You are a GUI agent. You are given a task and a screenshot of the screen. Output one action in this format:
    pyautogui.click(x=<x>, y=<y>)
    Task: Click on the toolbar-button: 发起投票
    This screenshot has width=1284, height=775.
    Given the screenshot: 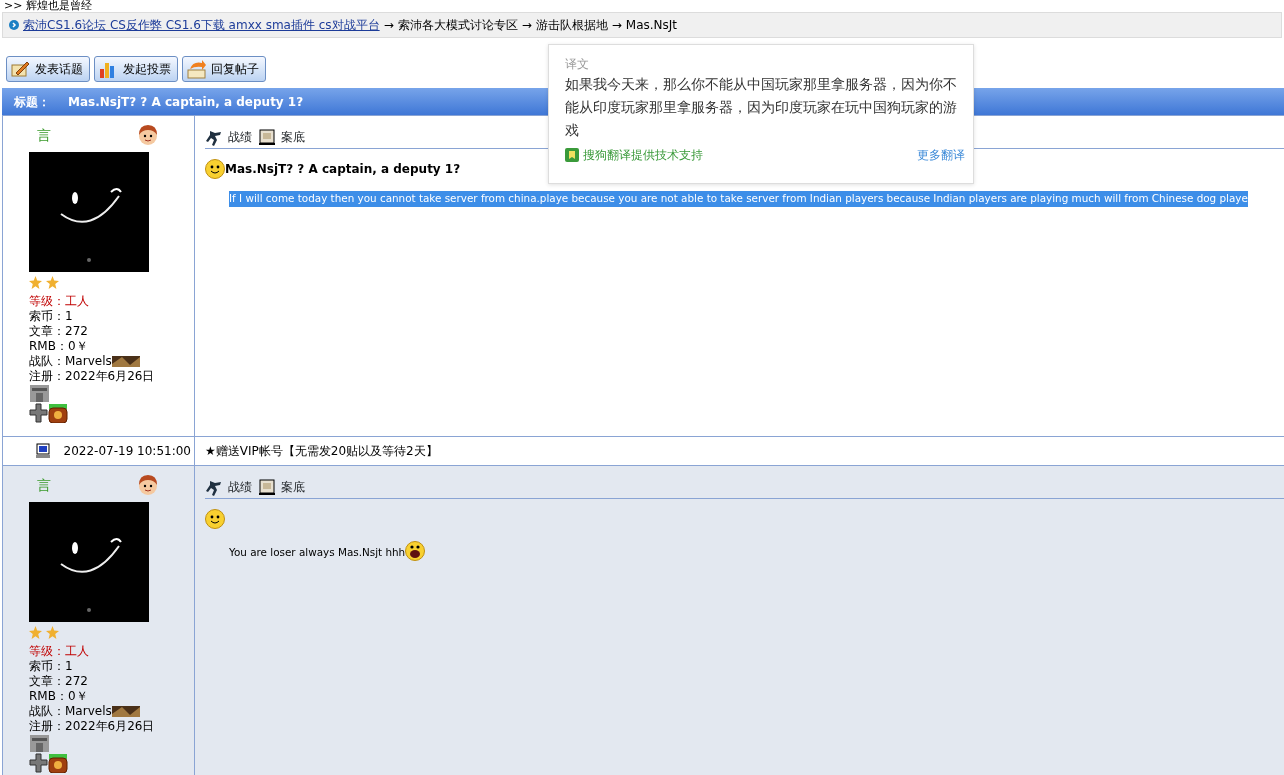 What is the action you would take?
    pyautogui.click(x=136, y=69)
    